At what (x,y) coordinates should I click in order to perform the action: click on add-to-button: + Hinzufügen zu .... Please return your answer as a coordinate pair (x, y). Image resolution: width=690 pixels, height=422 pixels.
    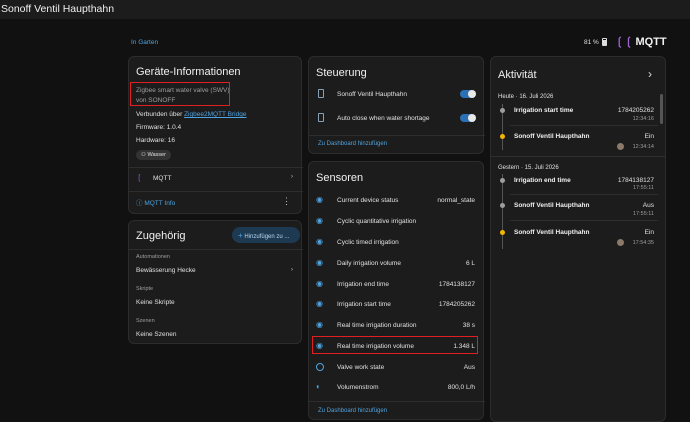
    Looking at the image, I should click on (266, 235).